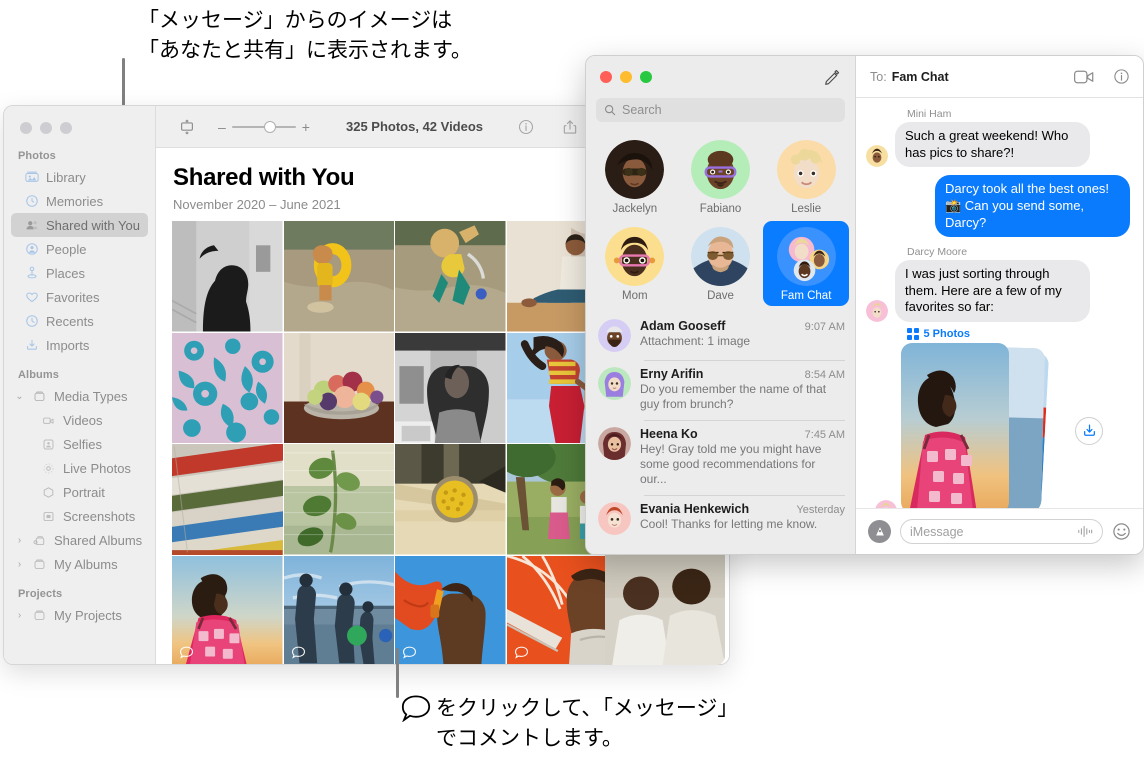 This screenshot has width=1144, height=766. I want to click on sidebar-item-videos: Videos, so click(79, 420).